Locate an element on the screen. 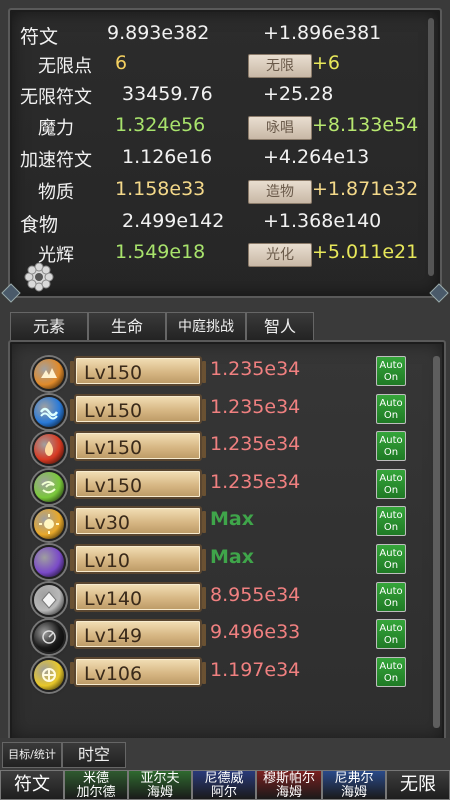 The height and width of the screenshot is (800, 450). resource-rate: +5.011e21 is located at coordinates (365, 252).